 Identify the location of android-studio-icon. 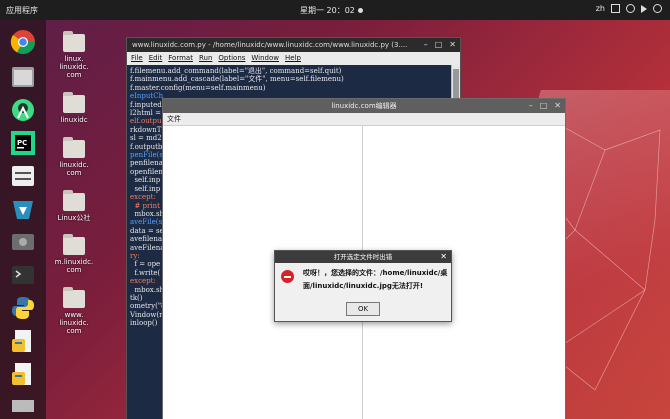
(23, 110).